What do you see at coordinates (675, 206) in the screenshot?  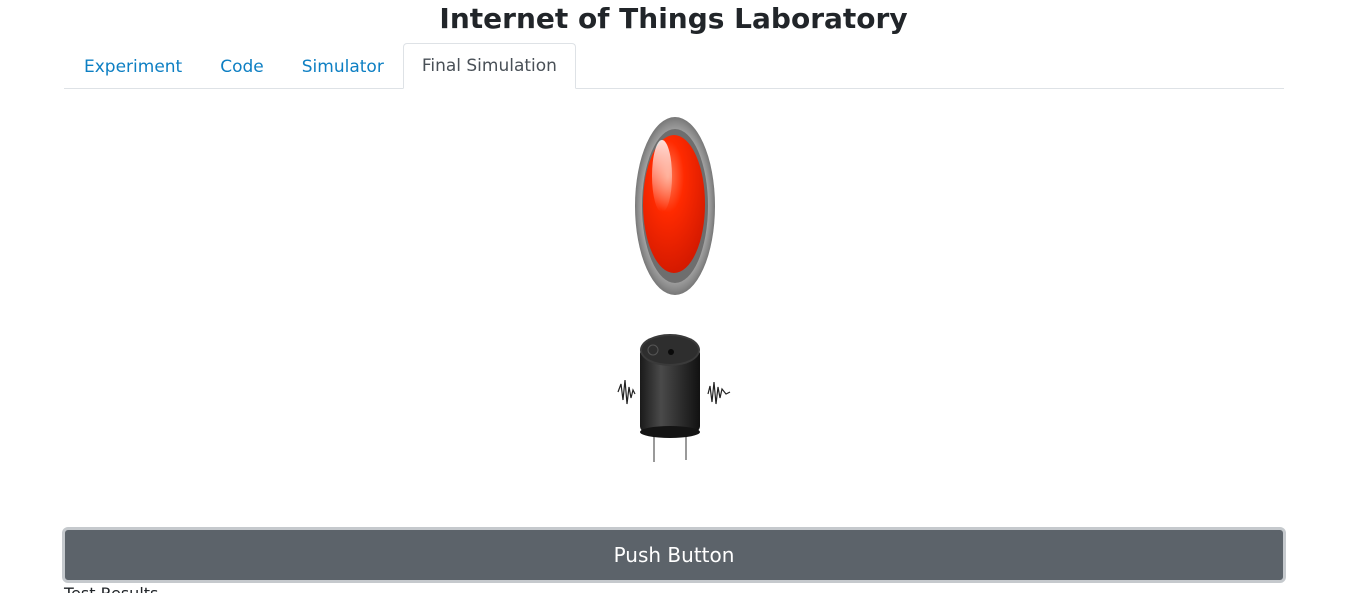 I see `red-push-button-icon` at bounding box center [675, 206].